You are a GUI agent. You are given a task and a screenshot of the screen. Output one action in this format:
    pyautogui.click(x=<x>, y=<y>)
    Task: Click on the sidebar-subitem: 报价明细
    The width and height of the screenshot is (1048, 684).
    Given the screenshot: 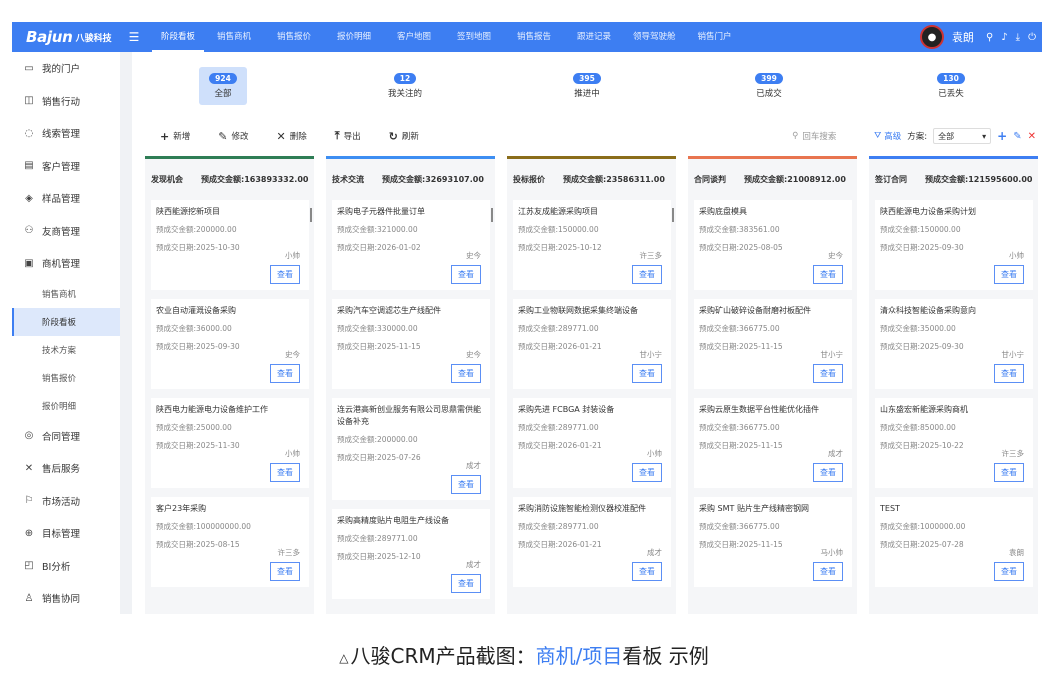 What is the action you would take?
    pyautogui.click(x=66, y=406)
    